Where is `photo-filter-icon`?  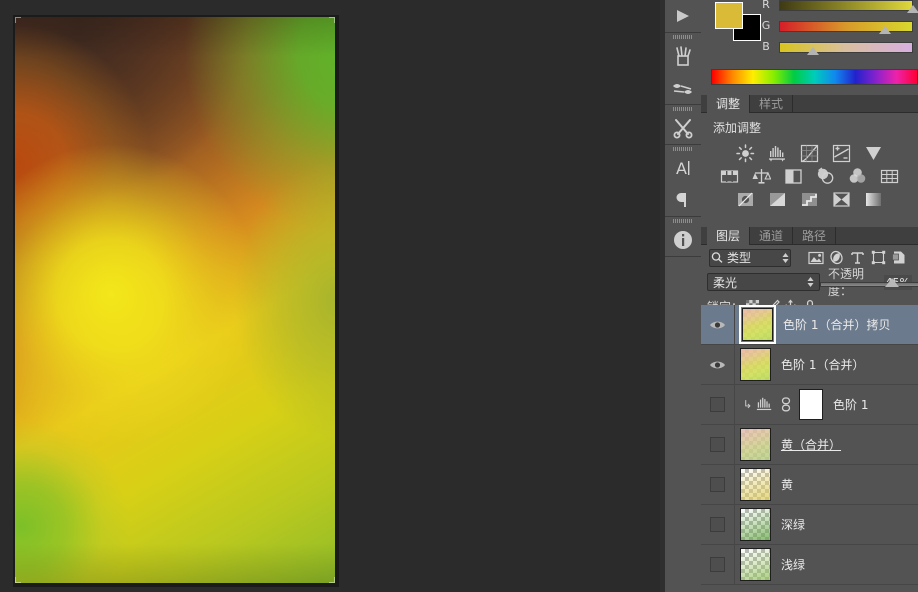 photo-filter-icon is located at coordinates (794, 176).